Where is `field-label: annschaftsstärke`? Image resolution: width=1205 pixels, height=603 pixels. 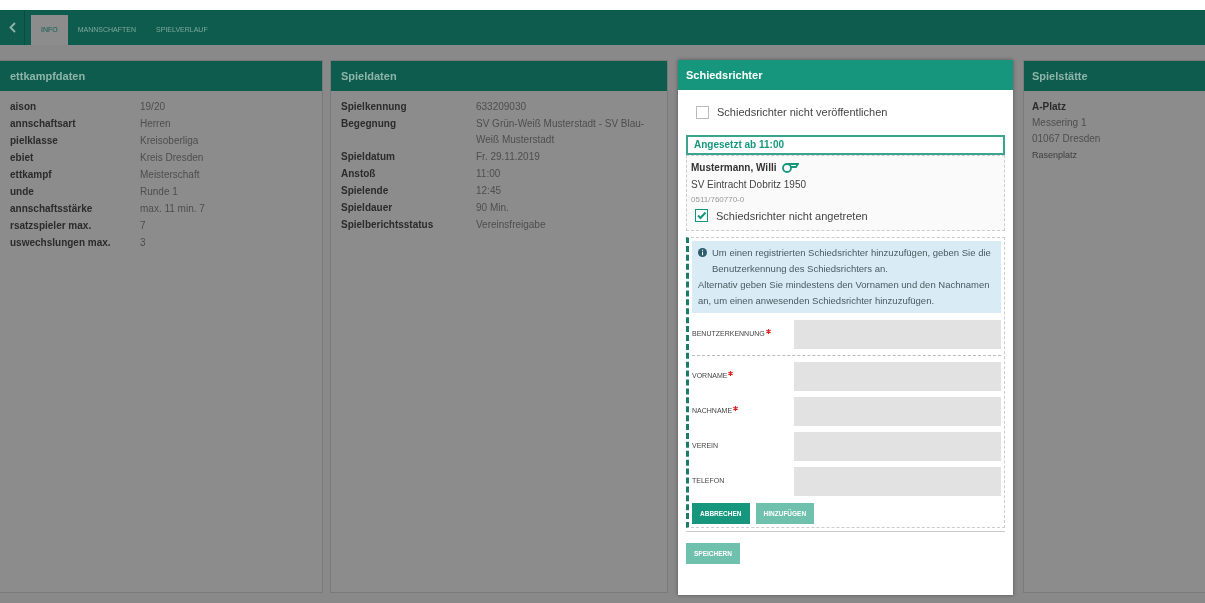
field-label: annschaftsstärke is located at coordinates (52, 209).